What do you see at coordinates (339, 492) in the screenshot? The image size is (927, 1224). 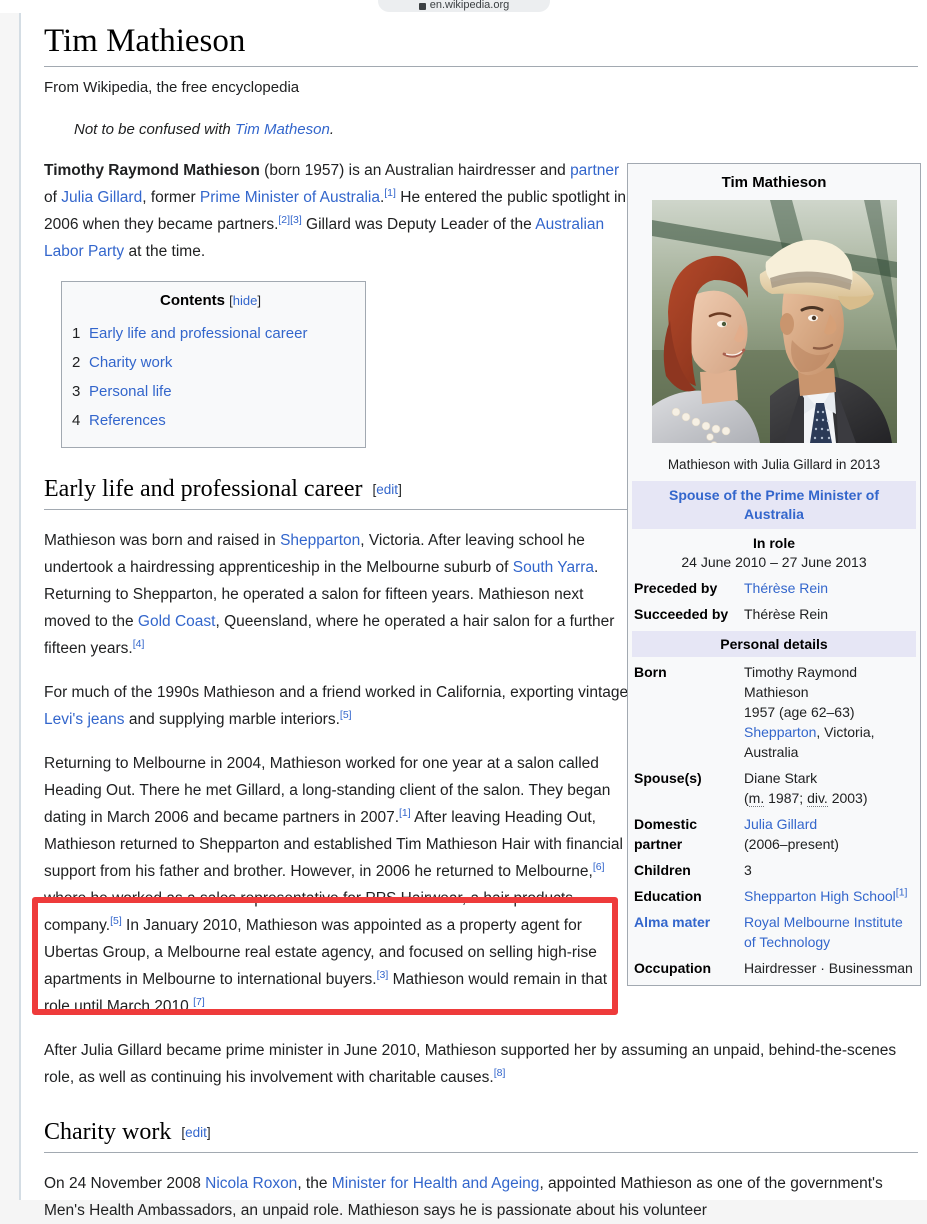 I see `section-heading-early-life: Early life and professional career [edit]` at bounding box center [339, 492].